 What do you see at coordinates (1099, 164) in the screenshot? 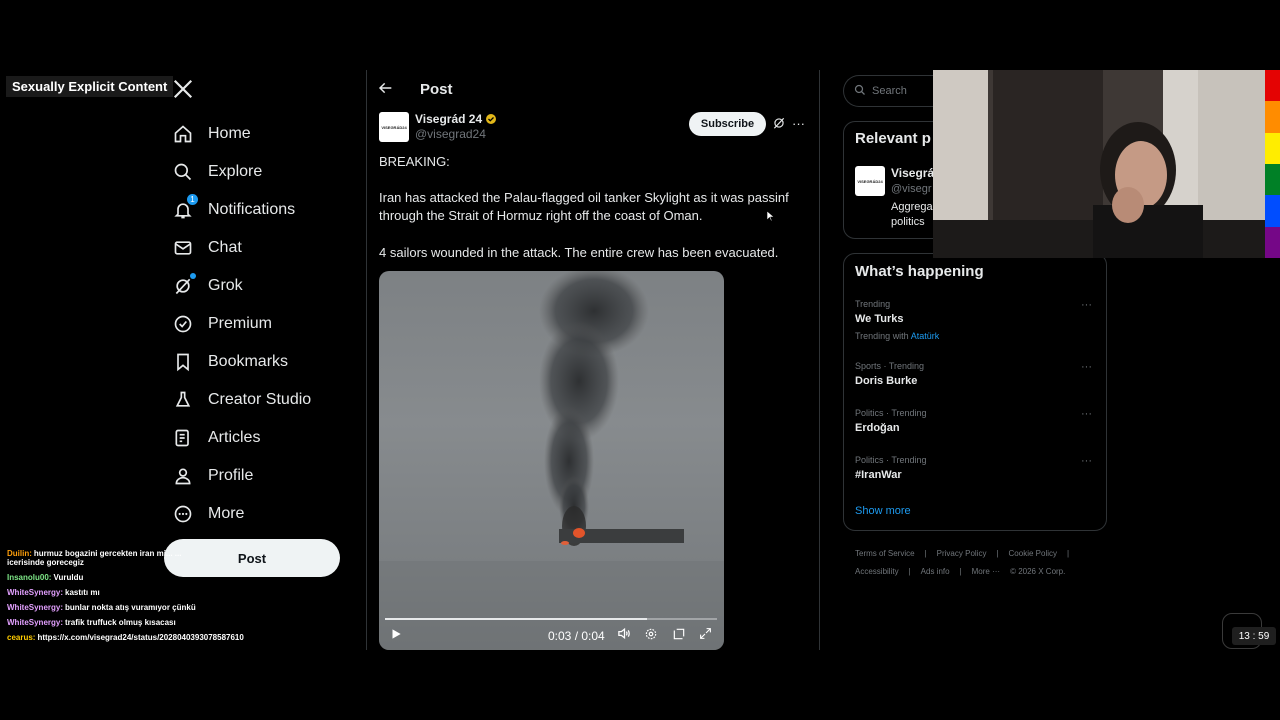
I see `webcam-image` at bounding box center [1099, 164].